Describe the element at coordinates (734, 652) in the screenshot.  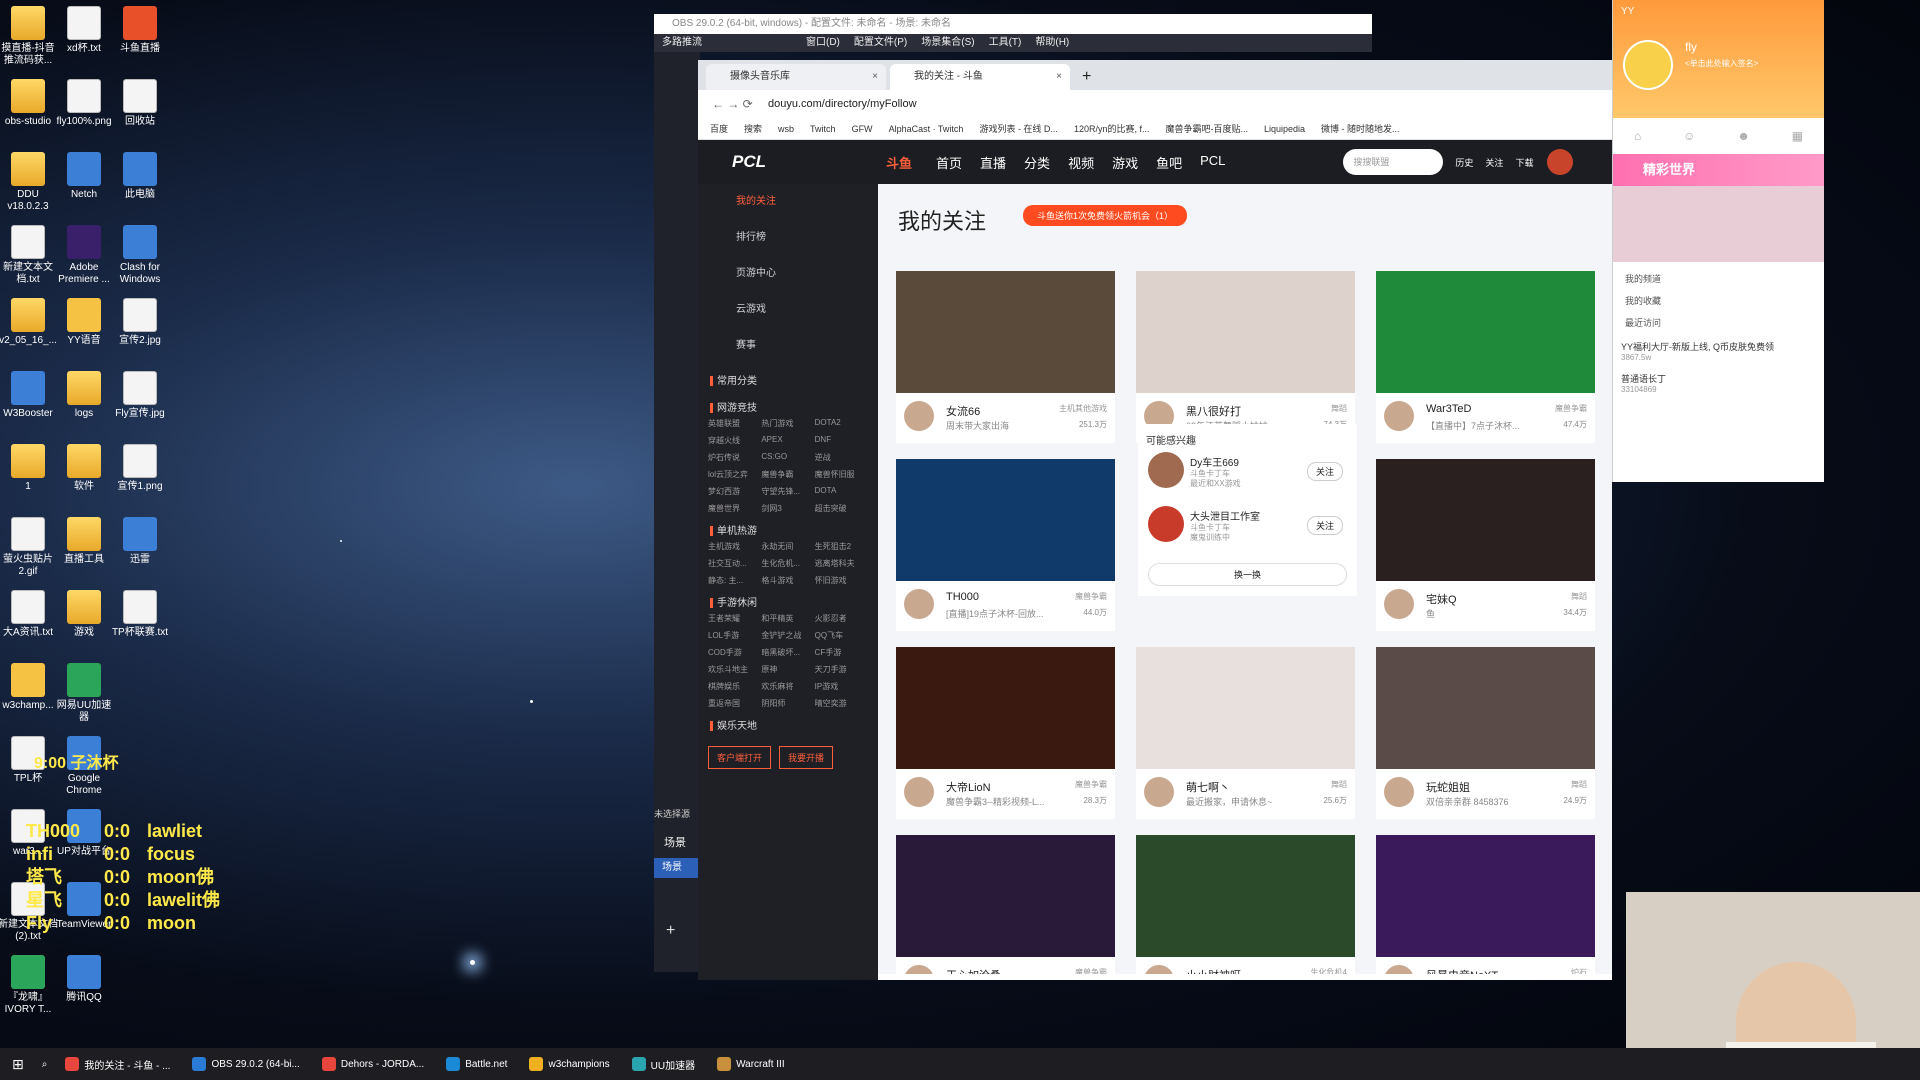
I see `category-link: COD手游` at that location.